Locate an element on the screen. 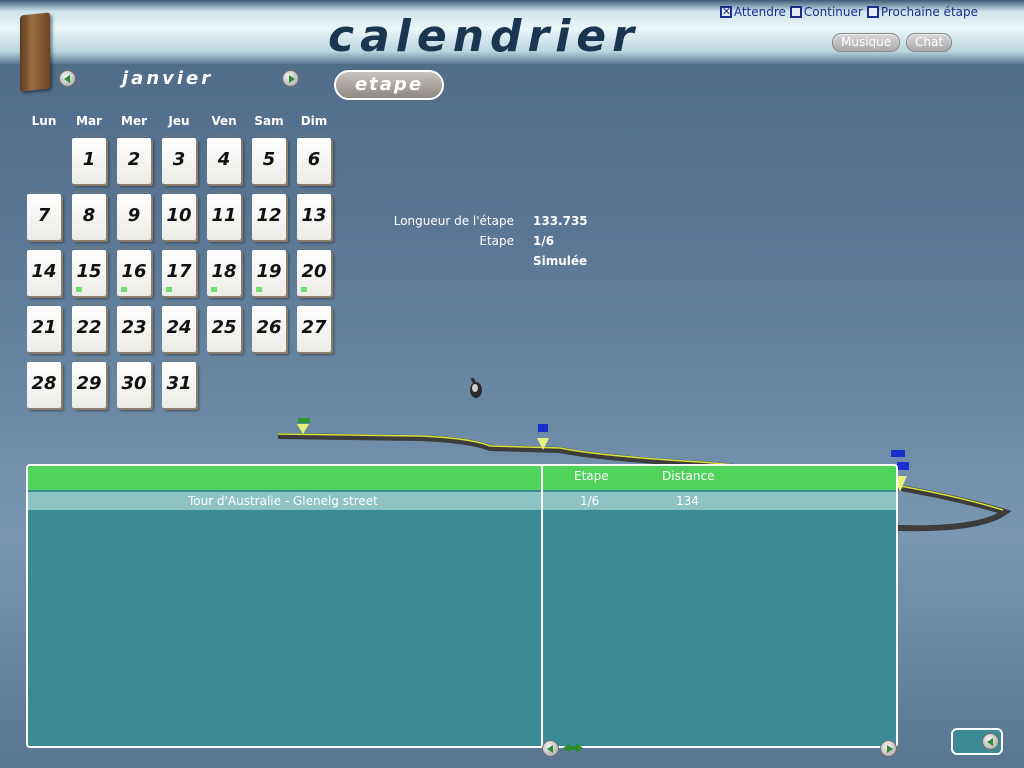 The width and height of the screenshot is (1024, 768). day-number: 7 is located at coordinates (44, 215).